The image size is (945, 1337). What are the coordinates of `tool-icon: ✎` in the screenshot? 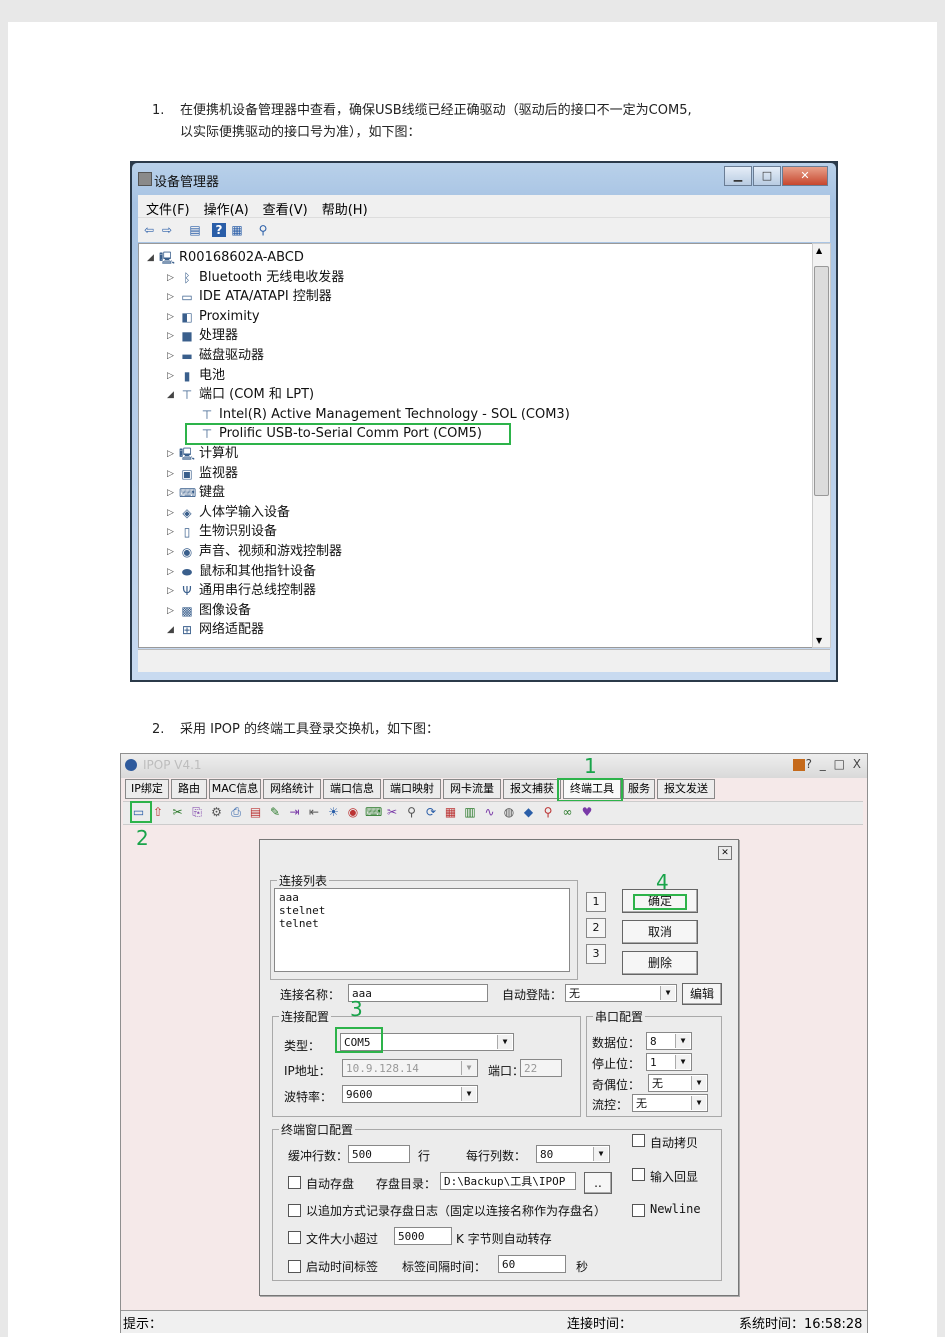 It's located at (275, 812).